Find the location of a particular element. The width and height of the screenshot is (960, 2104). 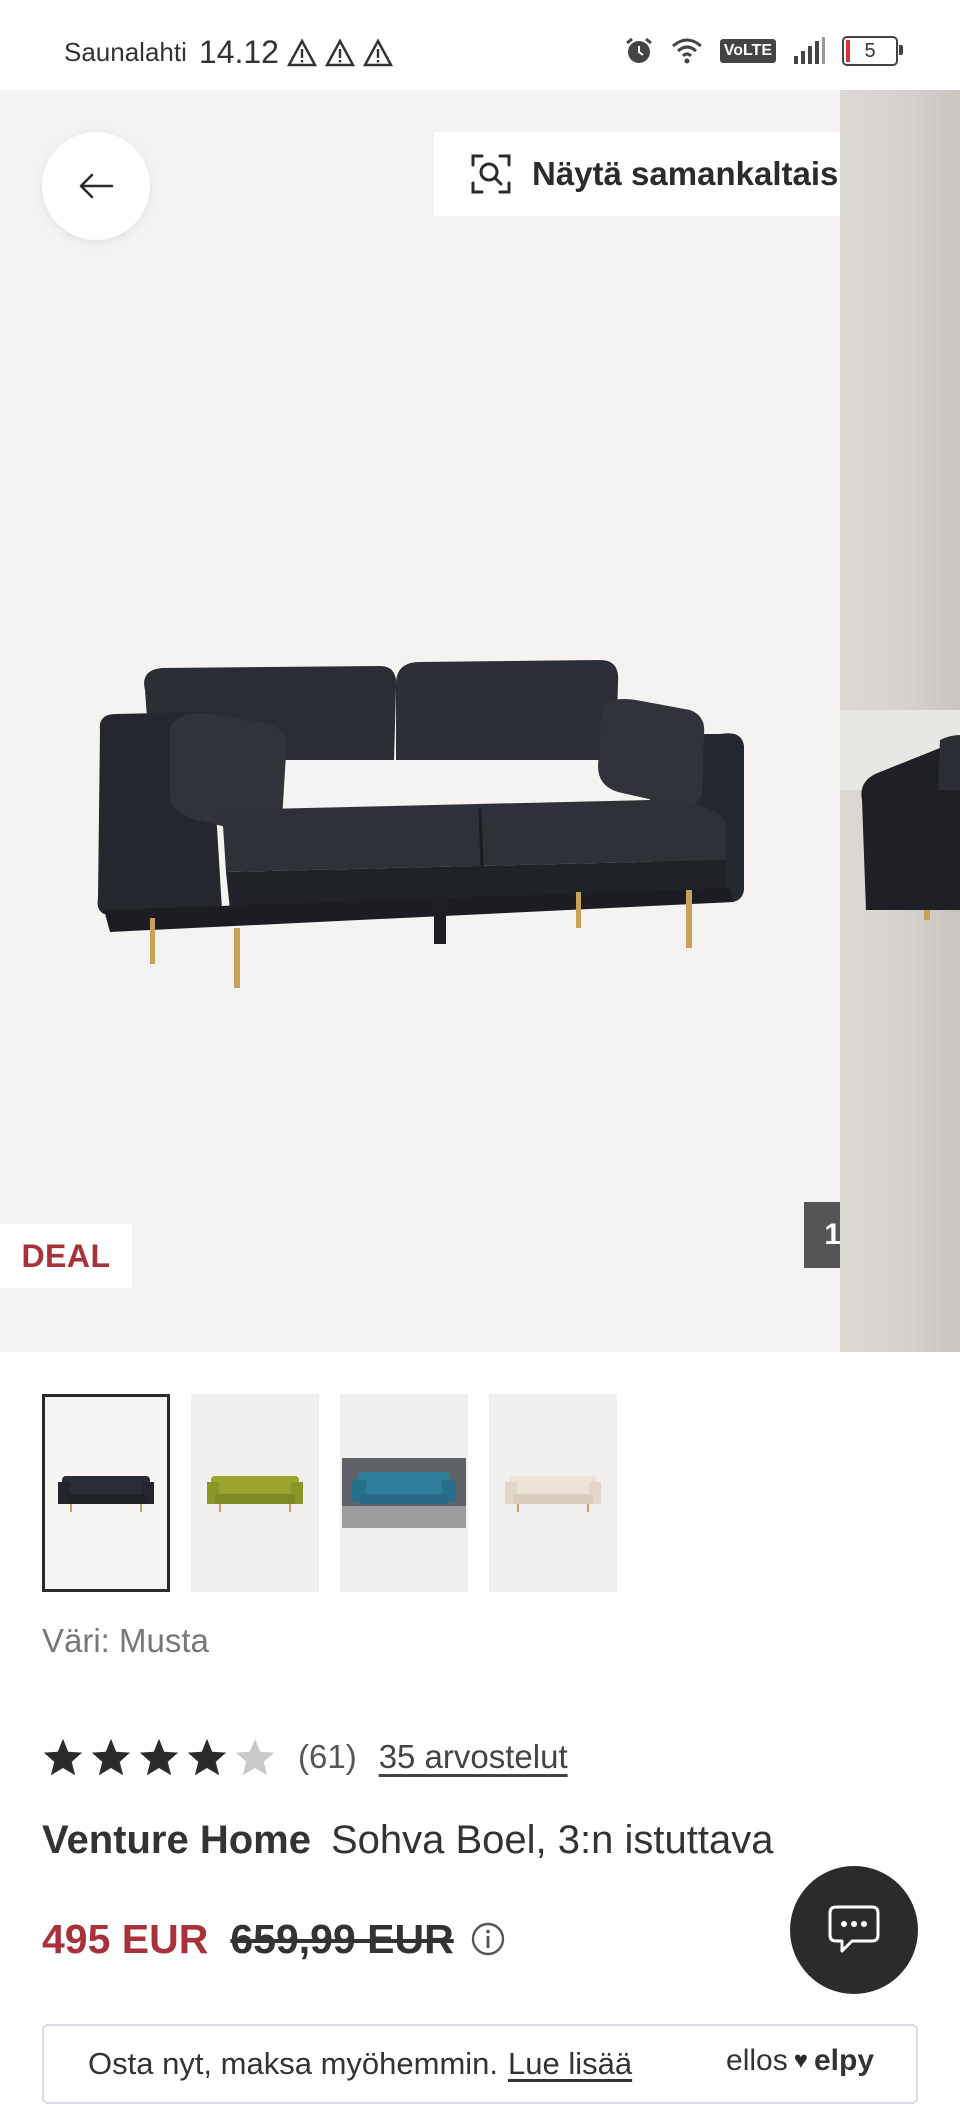

original-price: 659,99 EUR is located at coordinates (342, 1938).